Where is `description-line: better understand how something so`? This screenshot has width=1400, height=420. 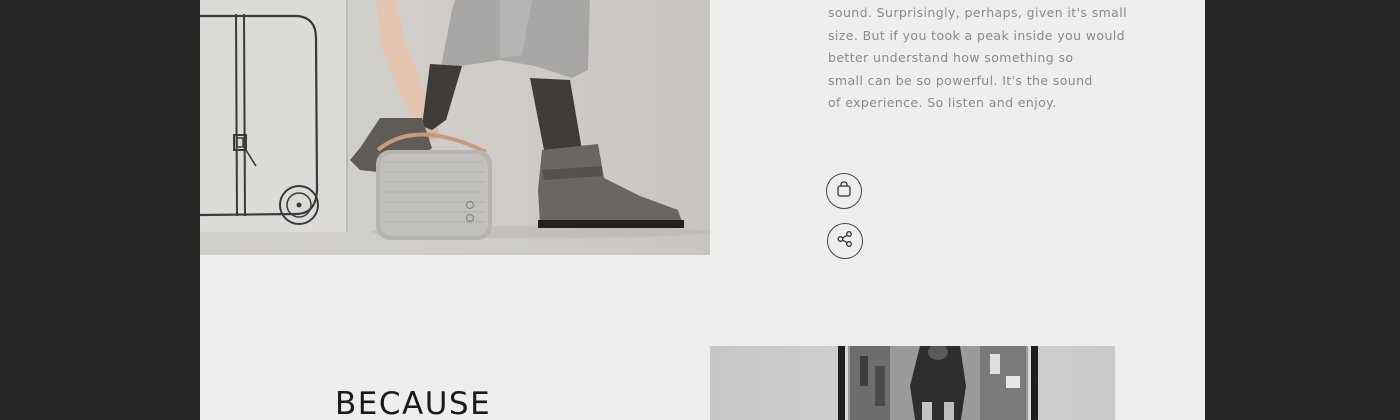
description-line: better understand how something so is located at coordinates (951, 57).